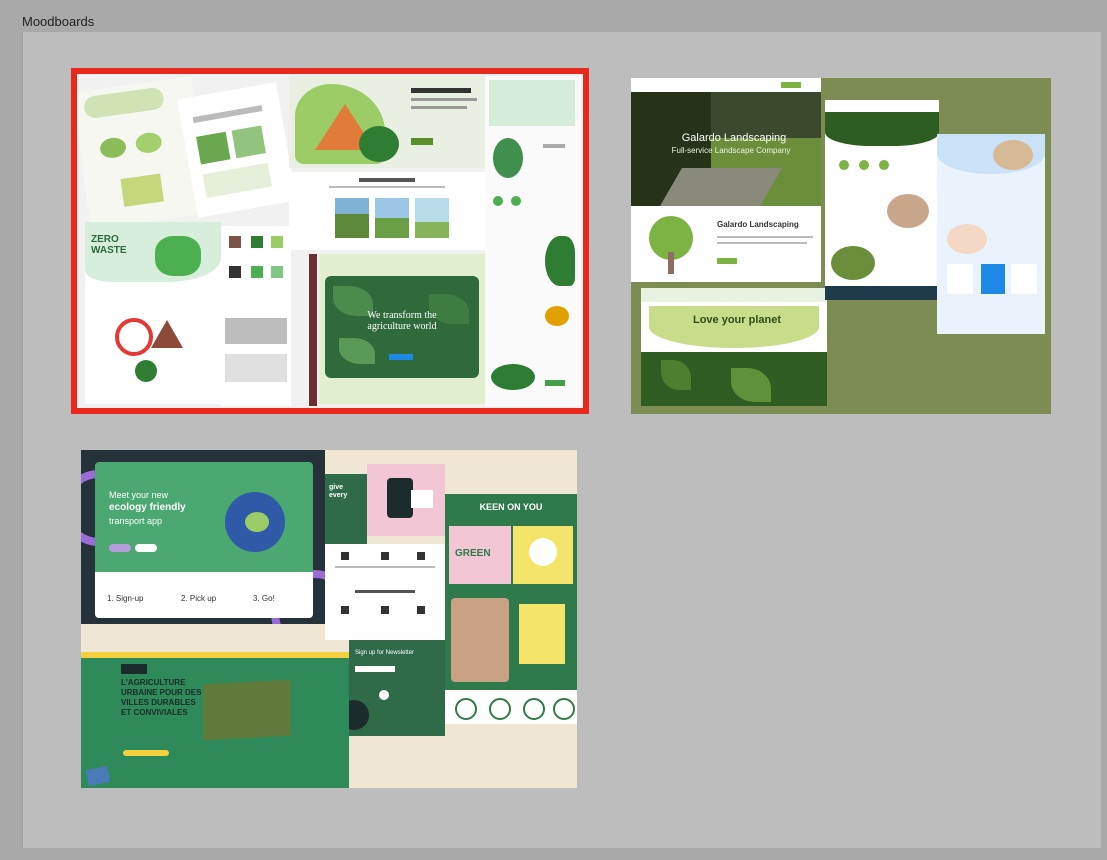 This screenshot has width=1107, height=860. What do you see at coordinates (139, 495) in the screenshot?
I see `eco-line-1: Meet your new` at bounding box center [139, 495].